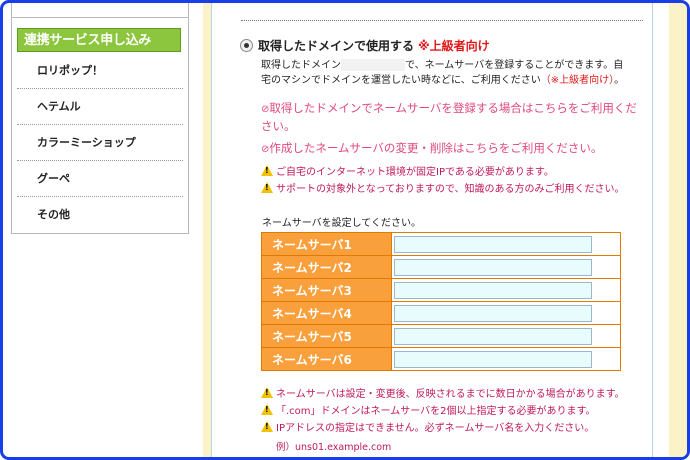 This screenshot has height=460, width=690. What do you see at coordinates (678, 230) in the screenshot?
I see `main-margin-right` at bounding box center [678, 230].